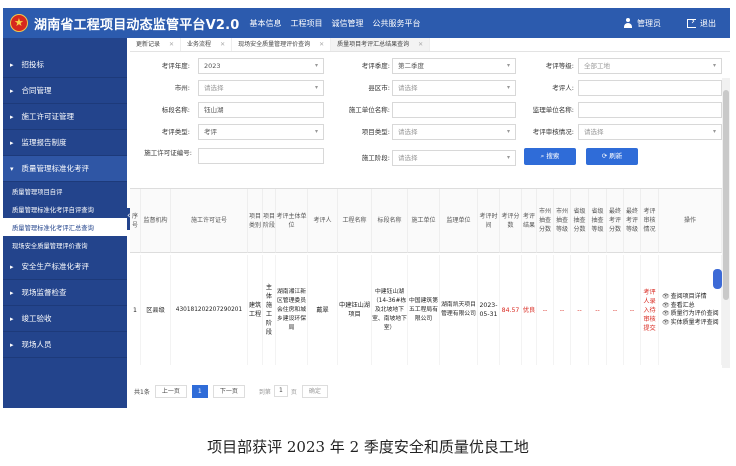 This screenshot has width=736, height=466. What do you see at coordinates (650, 310) in the screenshot?
I see `cell-audit: 考评人录入待审核提交` at bounding box center [650, 310].